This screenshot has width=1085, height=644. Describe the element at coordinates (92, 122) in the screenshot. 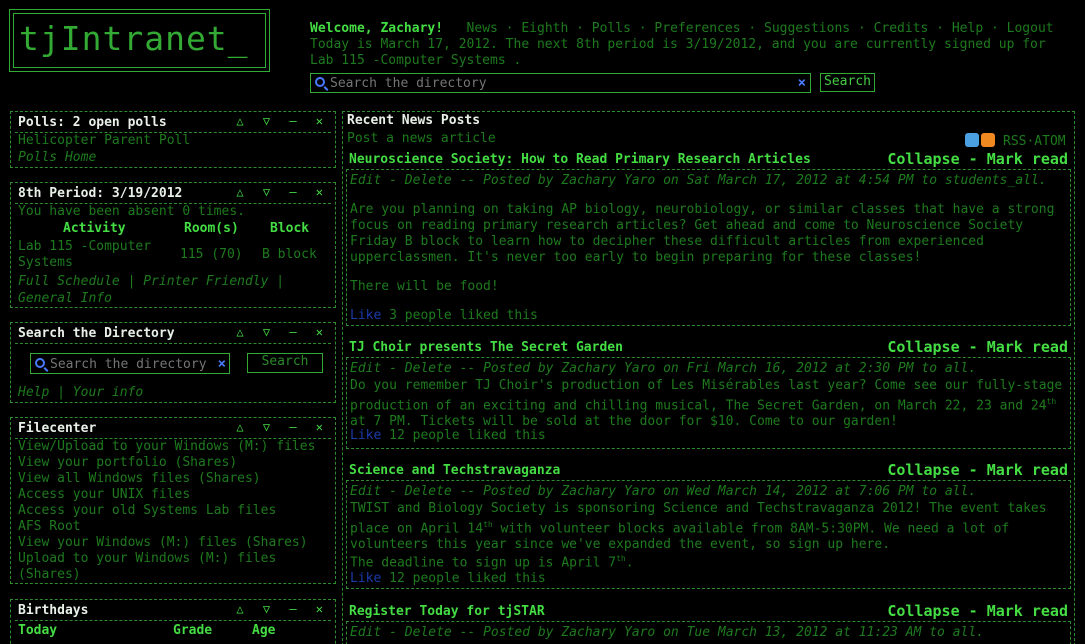

I see `polls-title: Polls: 2 open polls` at that location.